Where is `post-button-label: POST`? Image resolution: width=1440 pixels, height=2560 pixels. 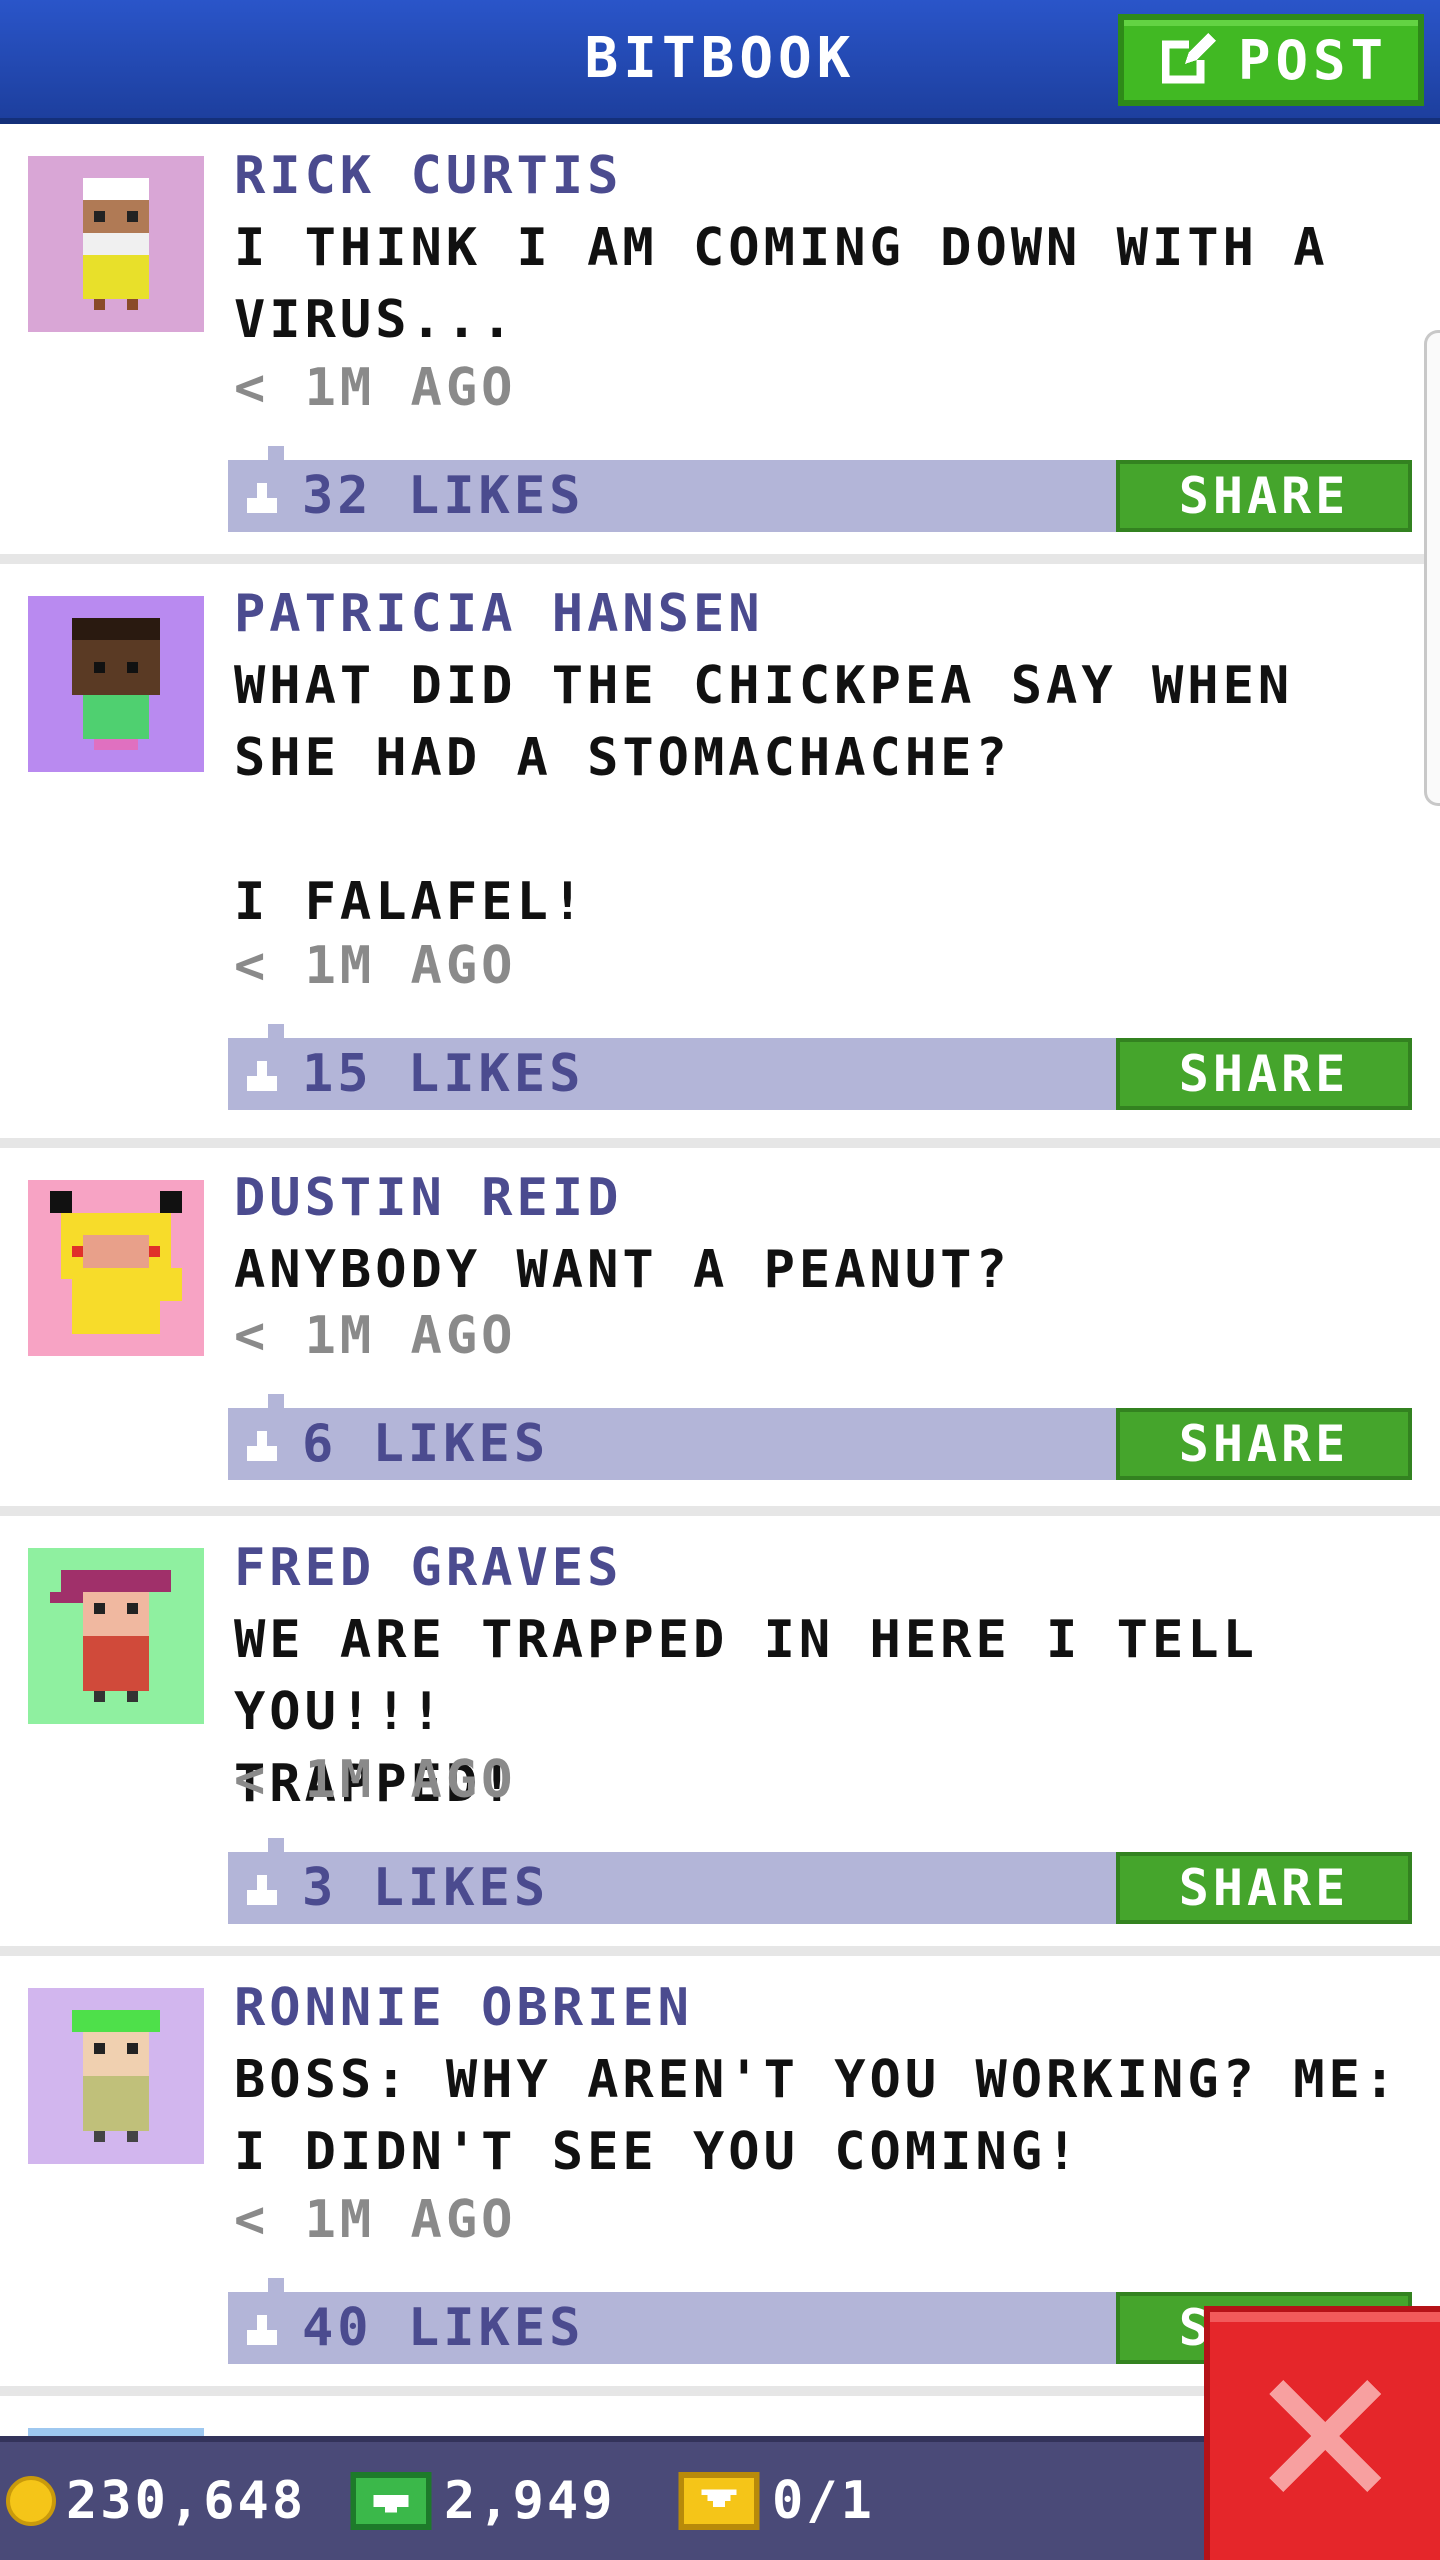
post-button-label: POST is located at coordinates (1313, 60).